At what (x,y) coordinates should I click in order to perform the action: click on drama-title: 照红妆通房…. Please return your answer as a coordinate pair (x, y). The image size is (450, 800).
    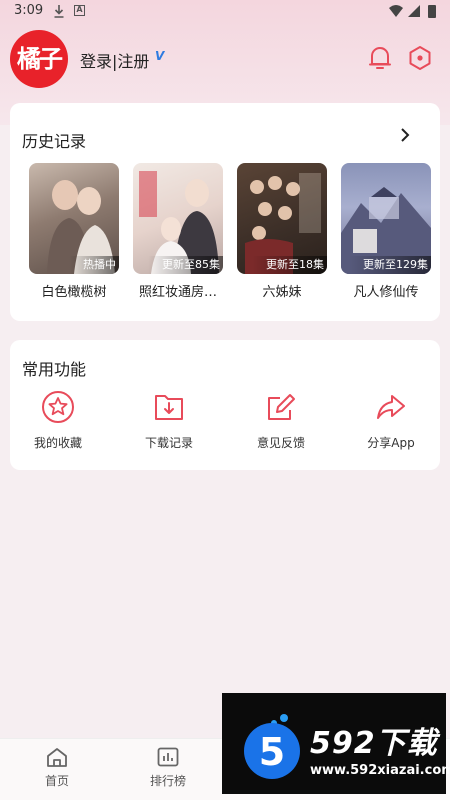
    Looking at the image, I should click on (178, 290).